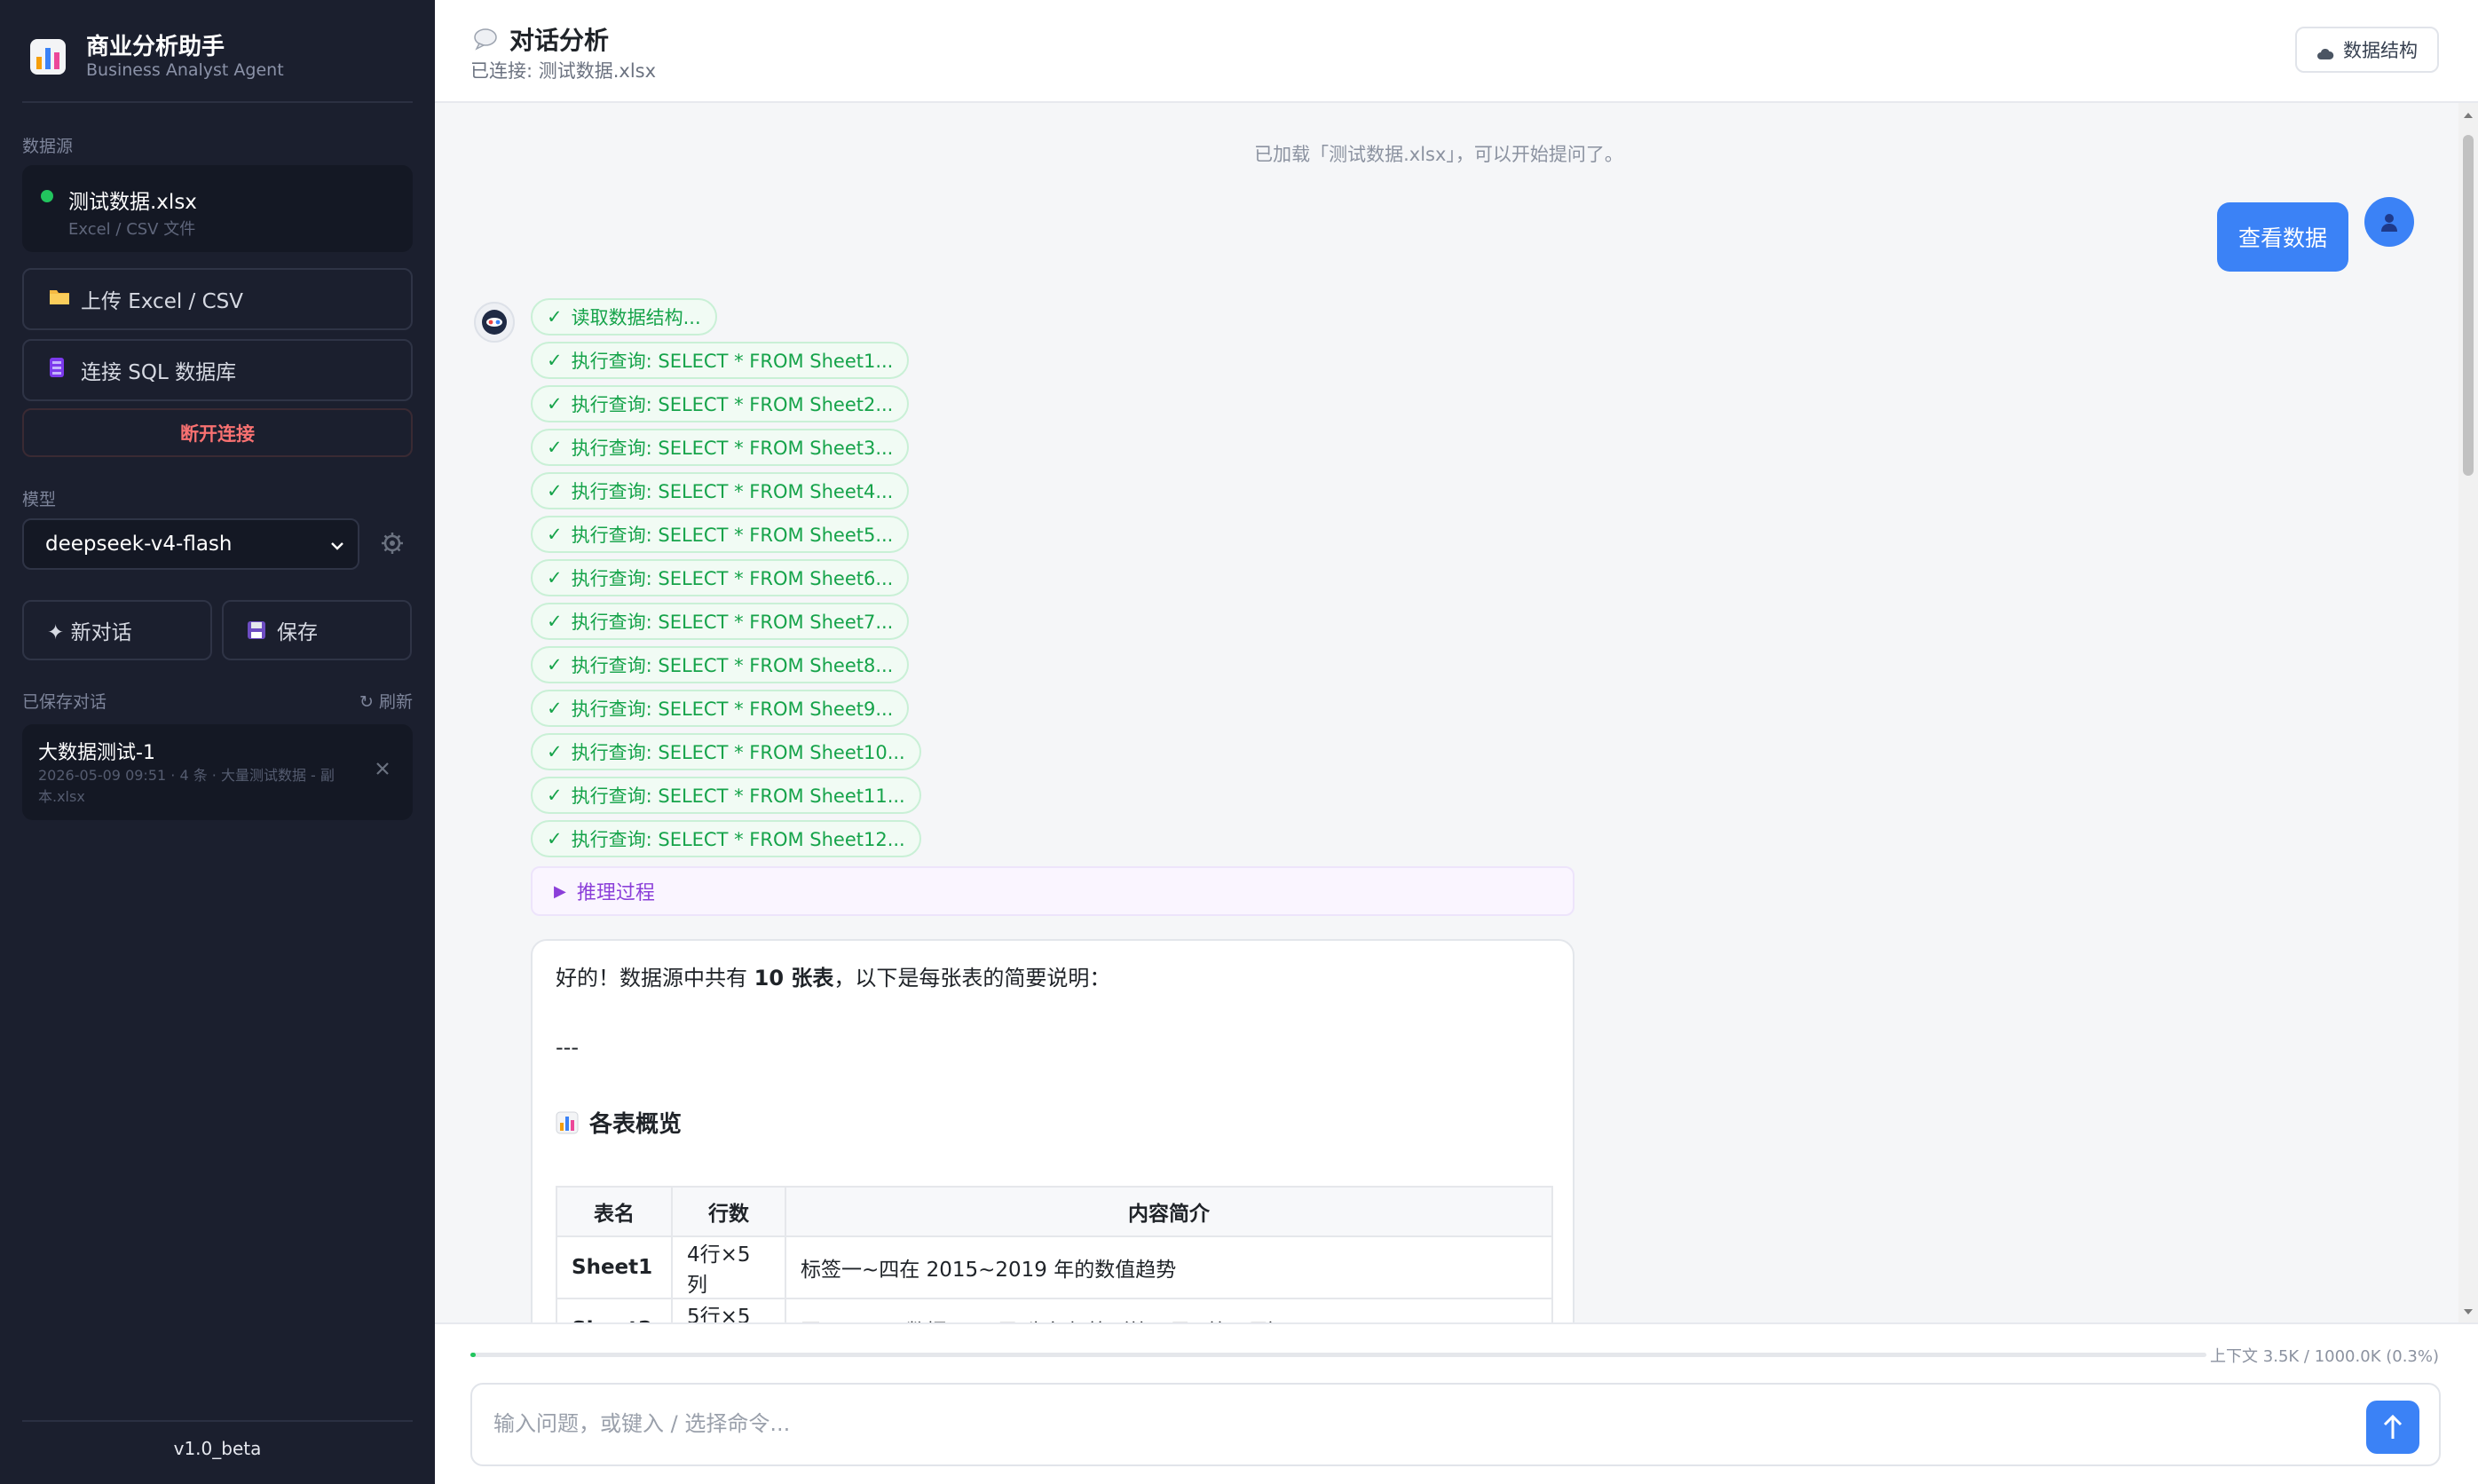 Image resolution: width=2478 pixels, height=1484 pixels. Describe the element at coordinates (614, 1212) in the screenshot. I see `table-header-cell: 表名` at that location.